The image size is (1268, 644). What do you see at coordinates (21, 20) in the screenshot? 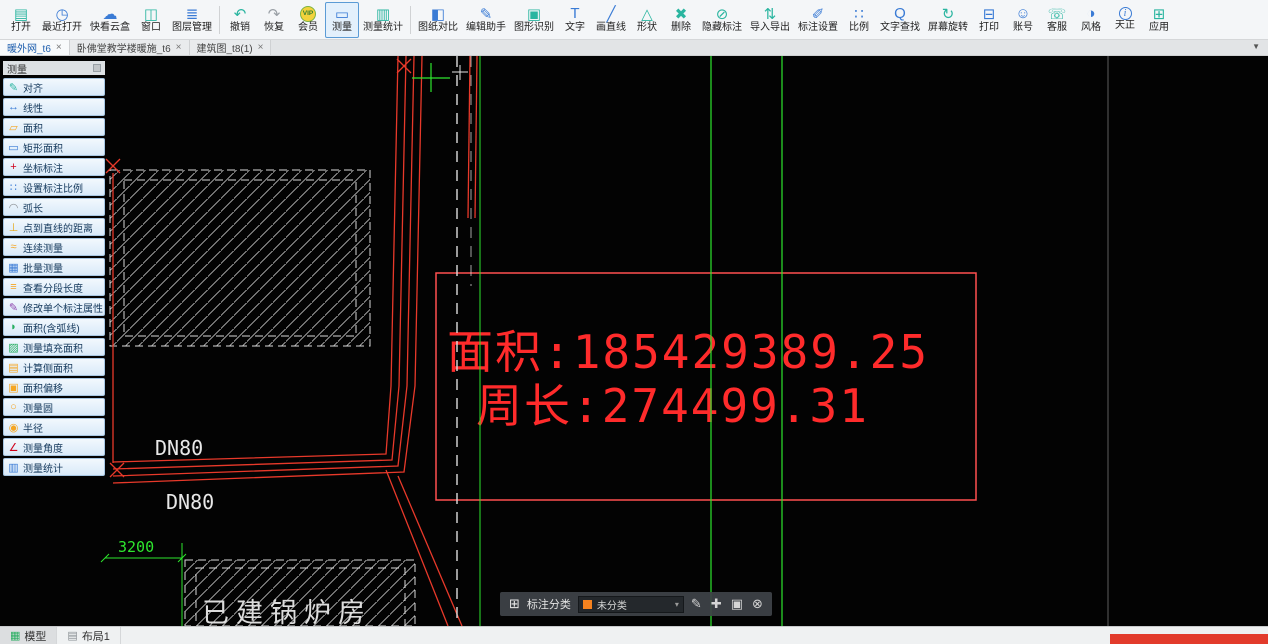
I see `toolbar-button-open: ▤ 打开` at bounding box center [21, 20].